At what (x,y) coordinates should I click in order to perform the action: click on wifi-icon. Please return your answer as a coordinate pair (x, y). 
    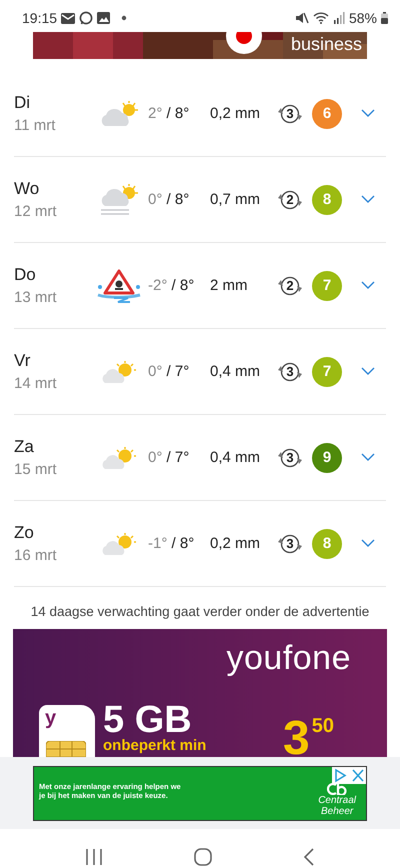
    Looking at the image, I should click on (320, 18).